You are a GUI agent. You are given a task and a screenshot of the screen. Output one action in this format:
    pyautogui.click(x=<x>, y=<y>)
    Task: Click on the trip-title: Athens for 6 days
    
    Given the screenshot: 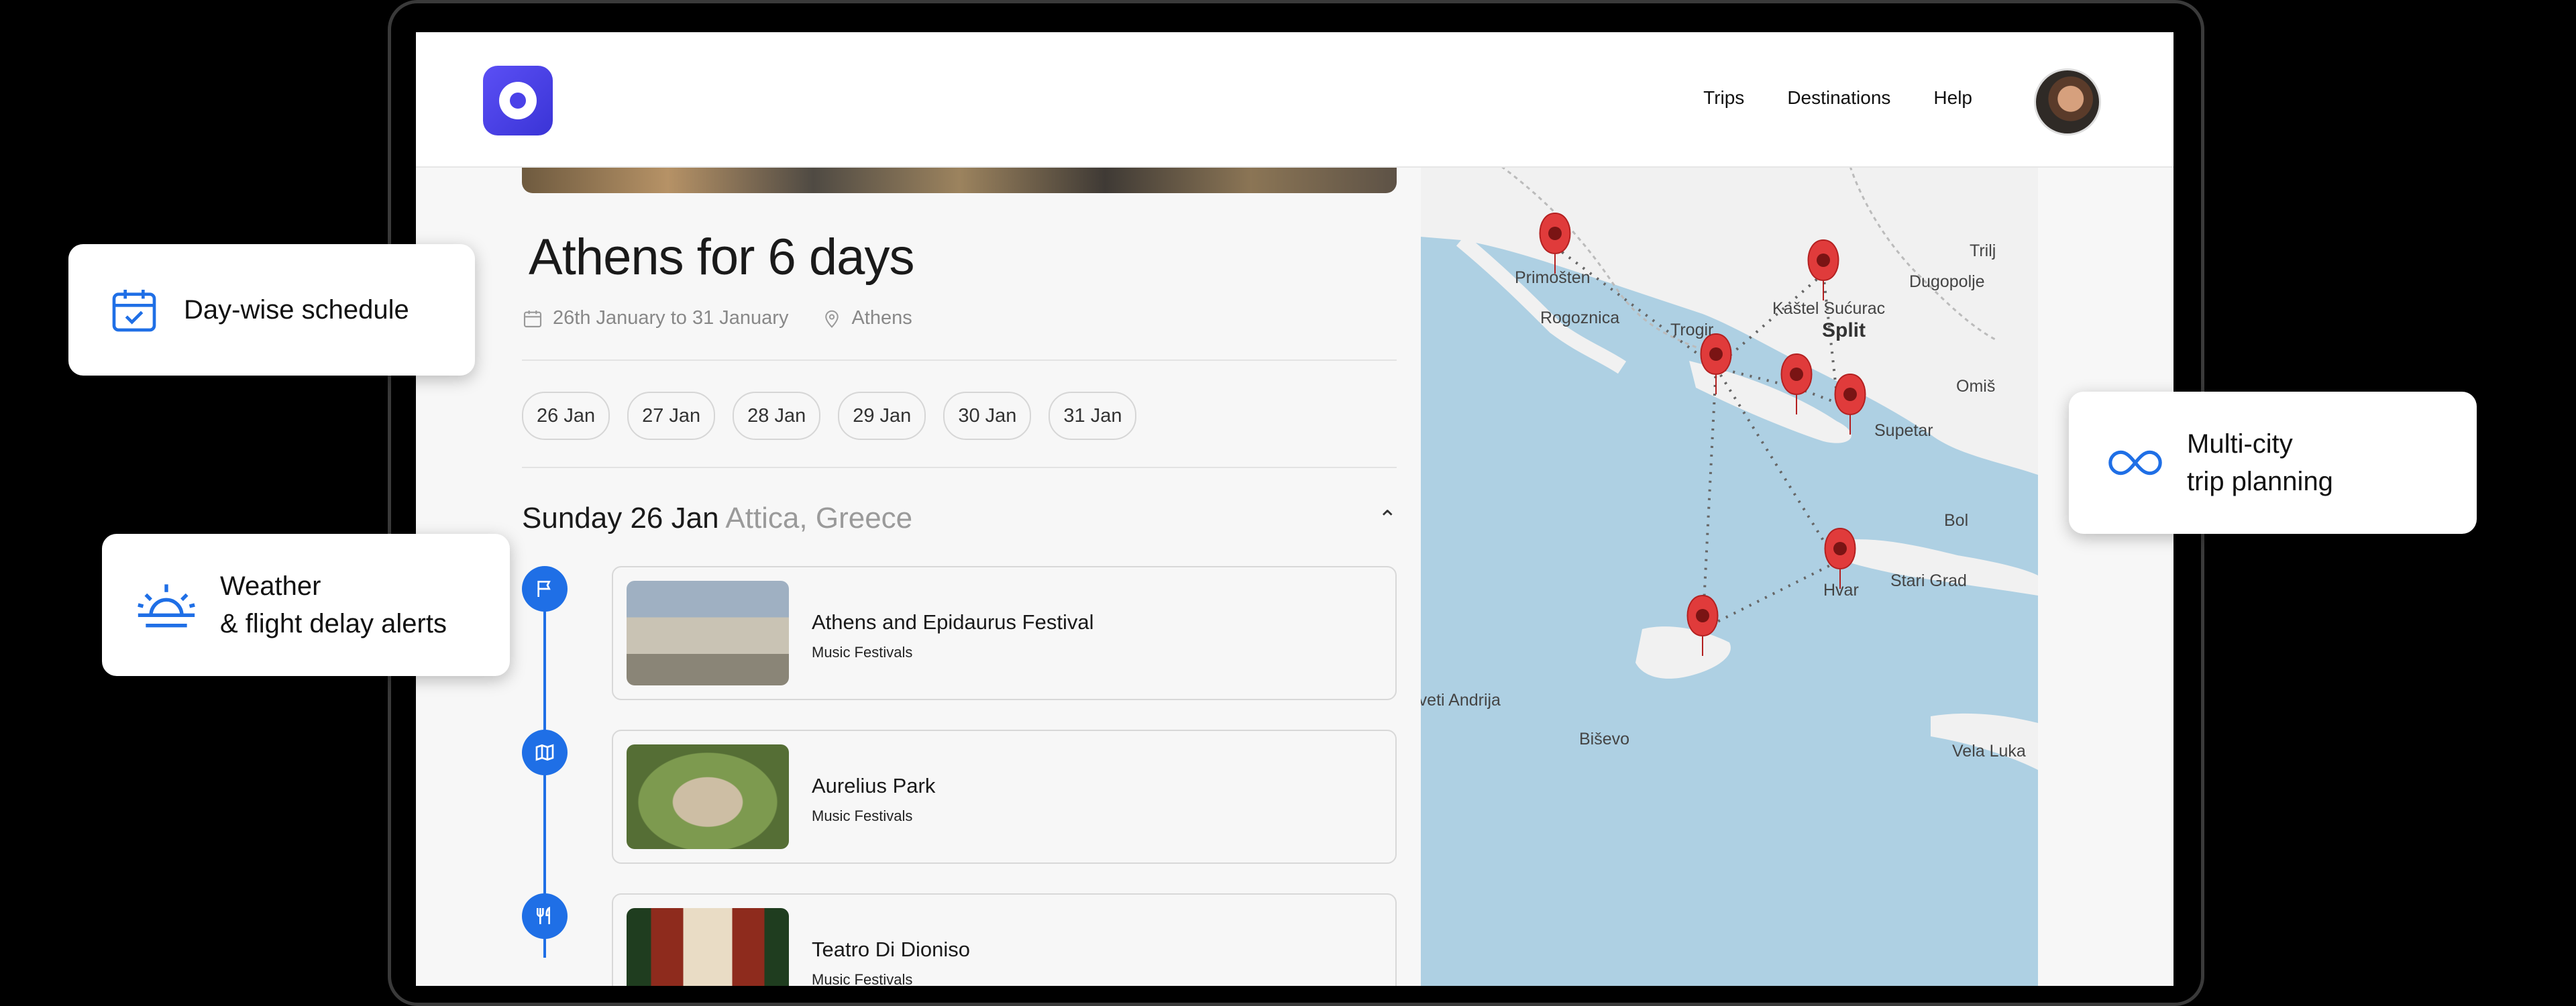 What is the action you would take?
    pyautogui.click(x=721, y=257)
    